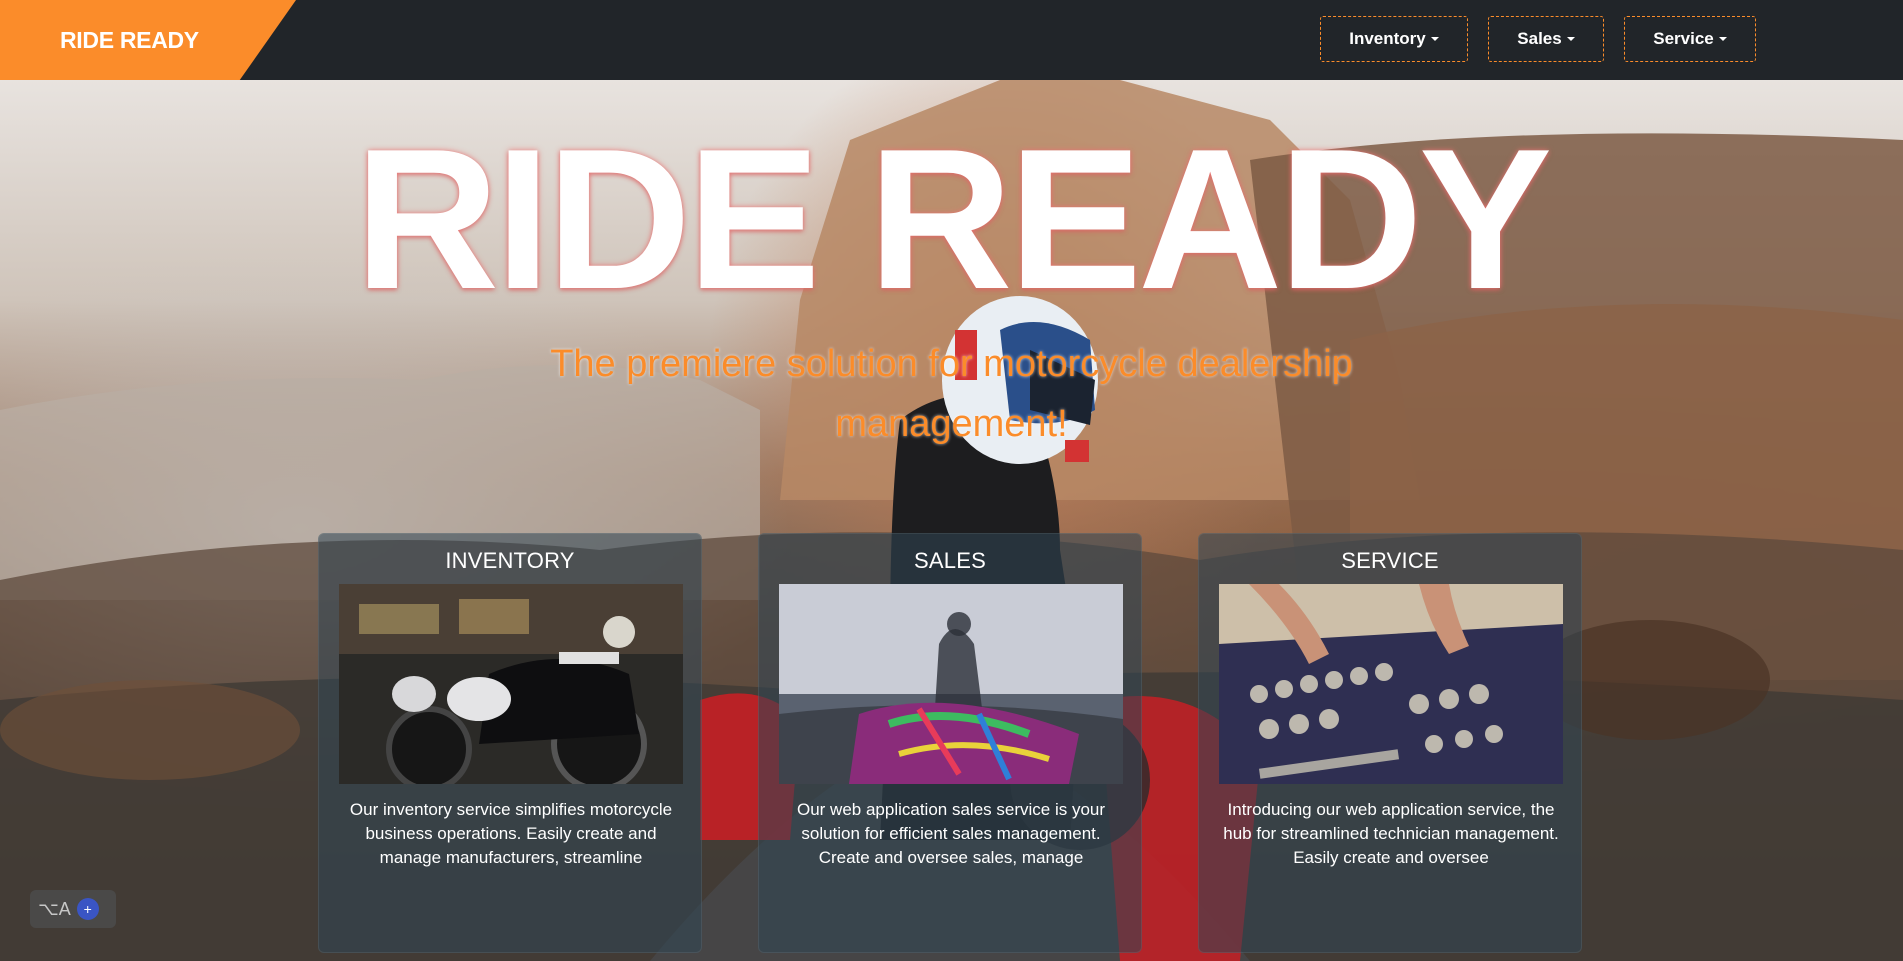  Describe the element at coordinates (73, 909) in the screenshot. I see `keyboard-shortcut-widget: ⌥A +` at that location.